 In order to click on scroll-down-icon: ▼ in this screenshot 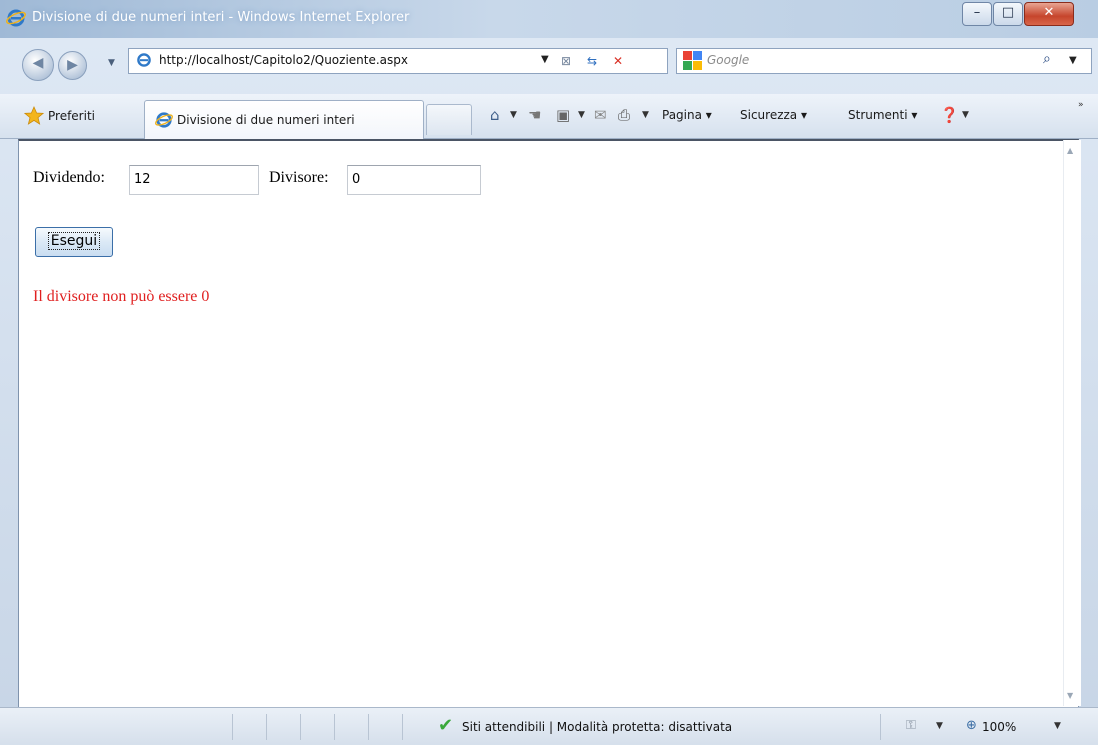, I will do `click(1070, 695)`.